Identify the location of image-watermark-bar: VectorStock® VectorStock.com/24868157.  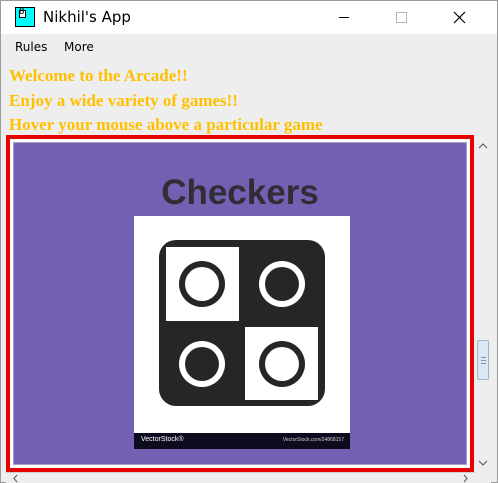
(242, 441).